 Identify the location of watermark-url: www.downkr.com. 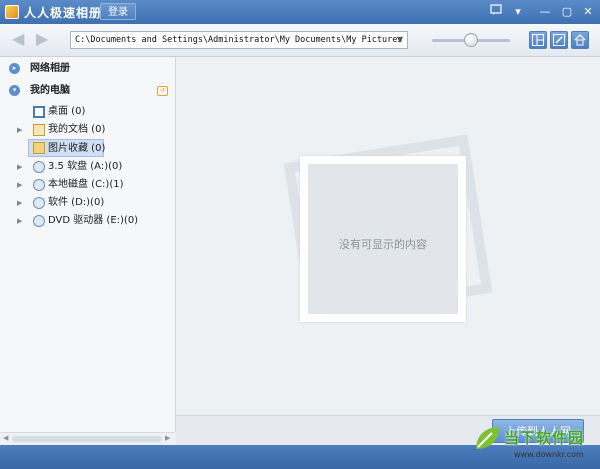
(549, 454).